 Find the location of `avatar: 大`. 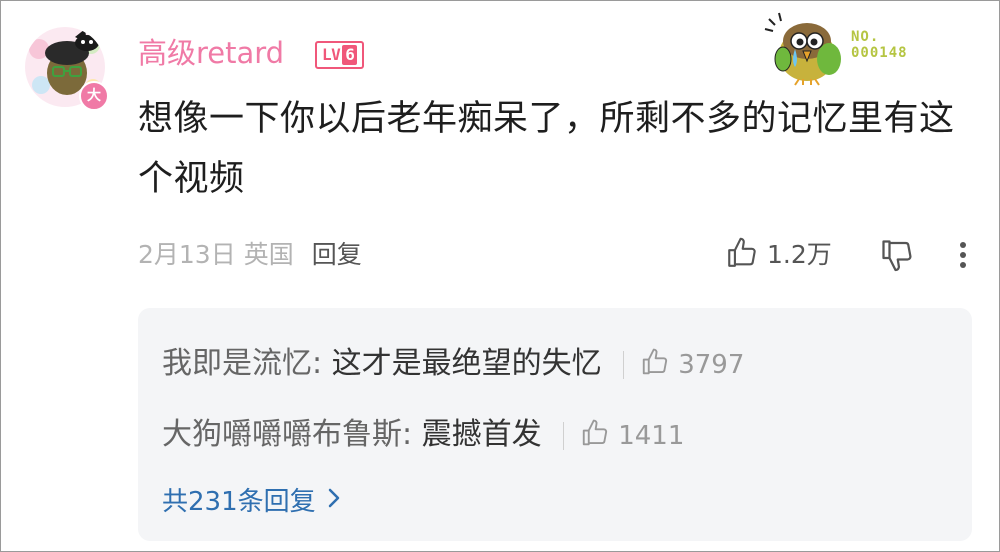

avatar: 大 is located at coordinates (67, 69).